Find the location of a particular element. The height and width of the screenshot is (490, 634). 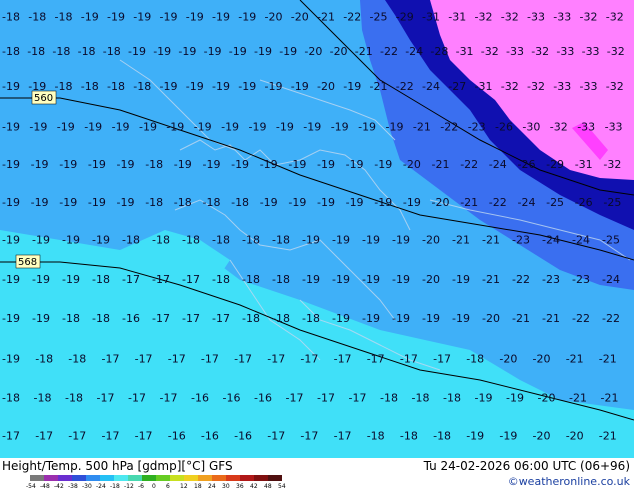

scale-label: -18 is located at coordinates (115, 486).